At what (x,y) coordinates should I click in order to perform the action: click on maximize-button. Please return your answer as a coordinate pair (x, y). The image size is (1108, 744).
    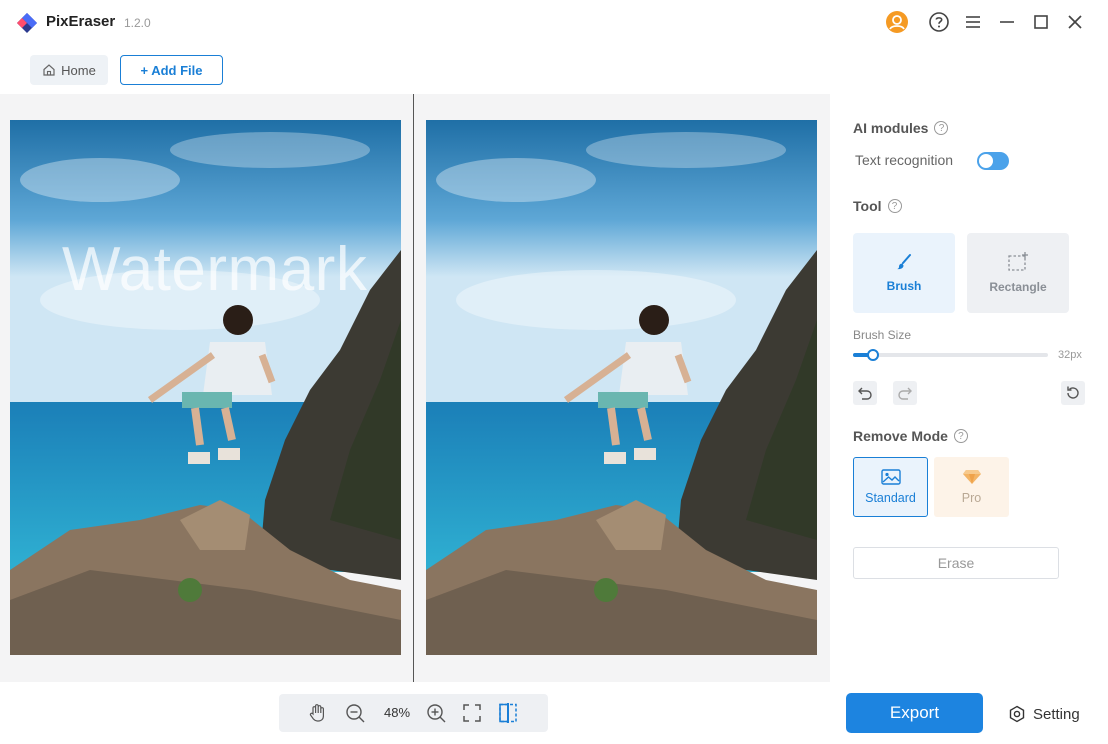
    Looking at the image, I should click on (1041, 22).